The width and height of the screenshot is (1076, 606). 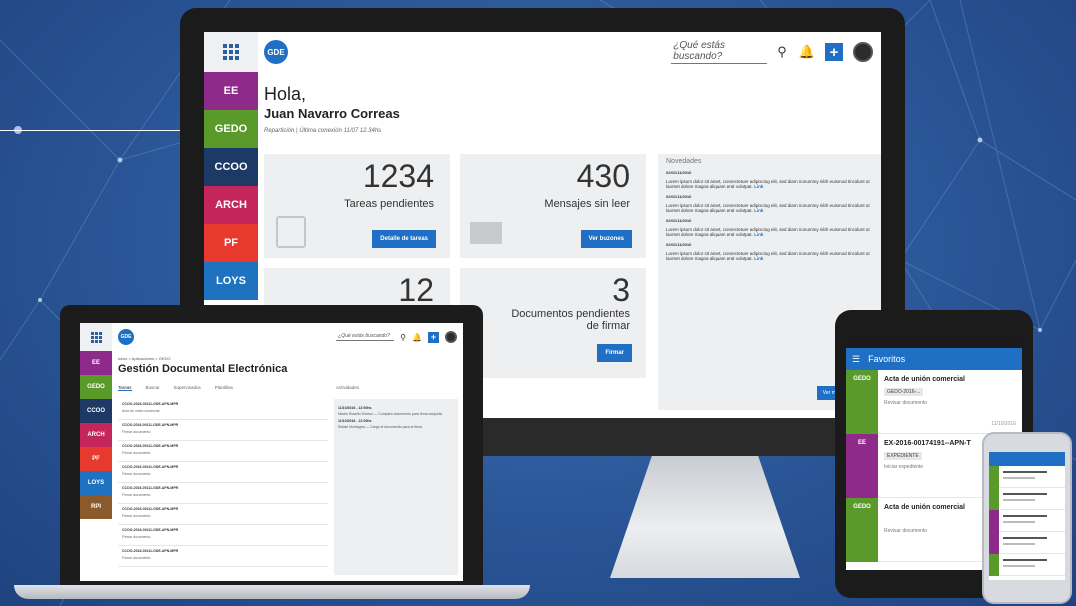 I want to click on laptop-sidebar-item-arch: ARCH, so click(x=96, y=435).